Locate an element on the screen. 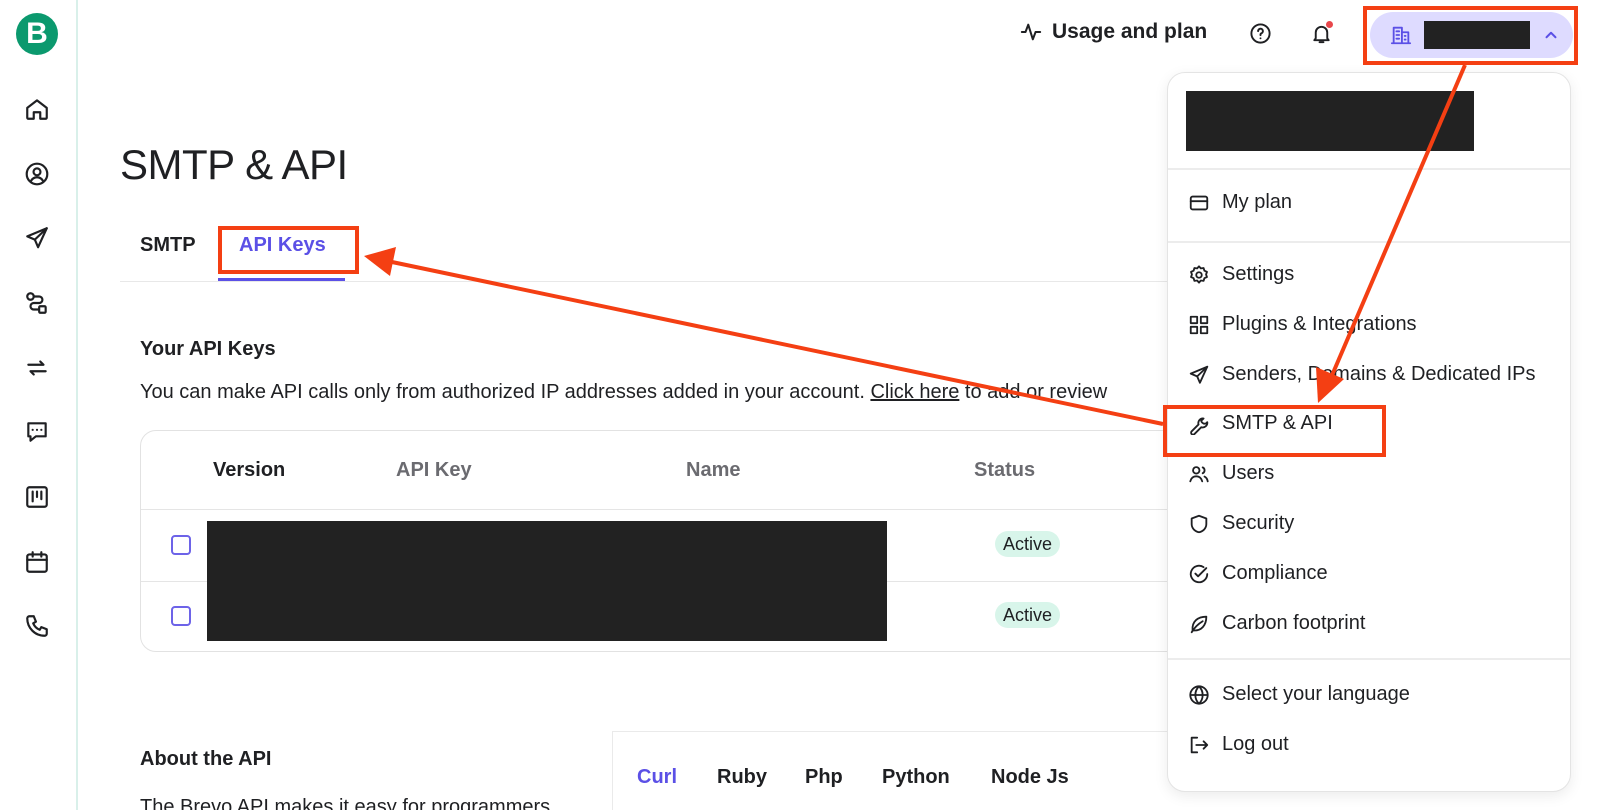  card-icon is located at coordinates (1199, 202).